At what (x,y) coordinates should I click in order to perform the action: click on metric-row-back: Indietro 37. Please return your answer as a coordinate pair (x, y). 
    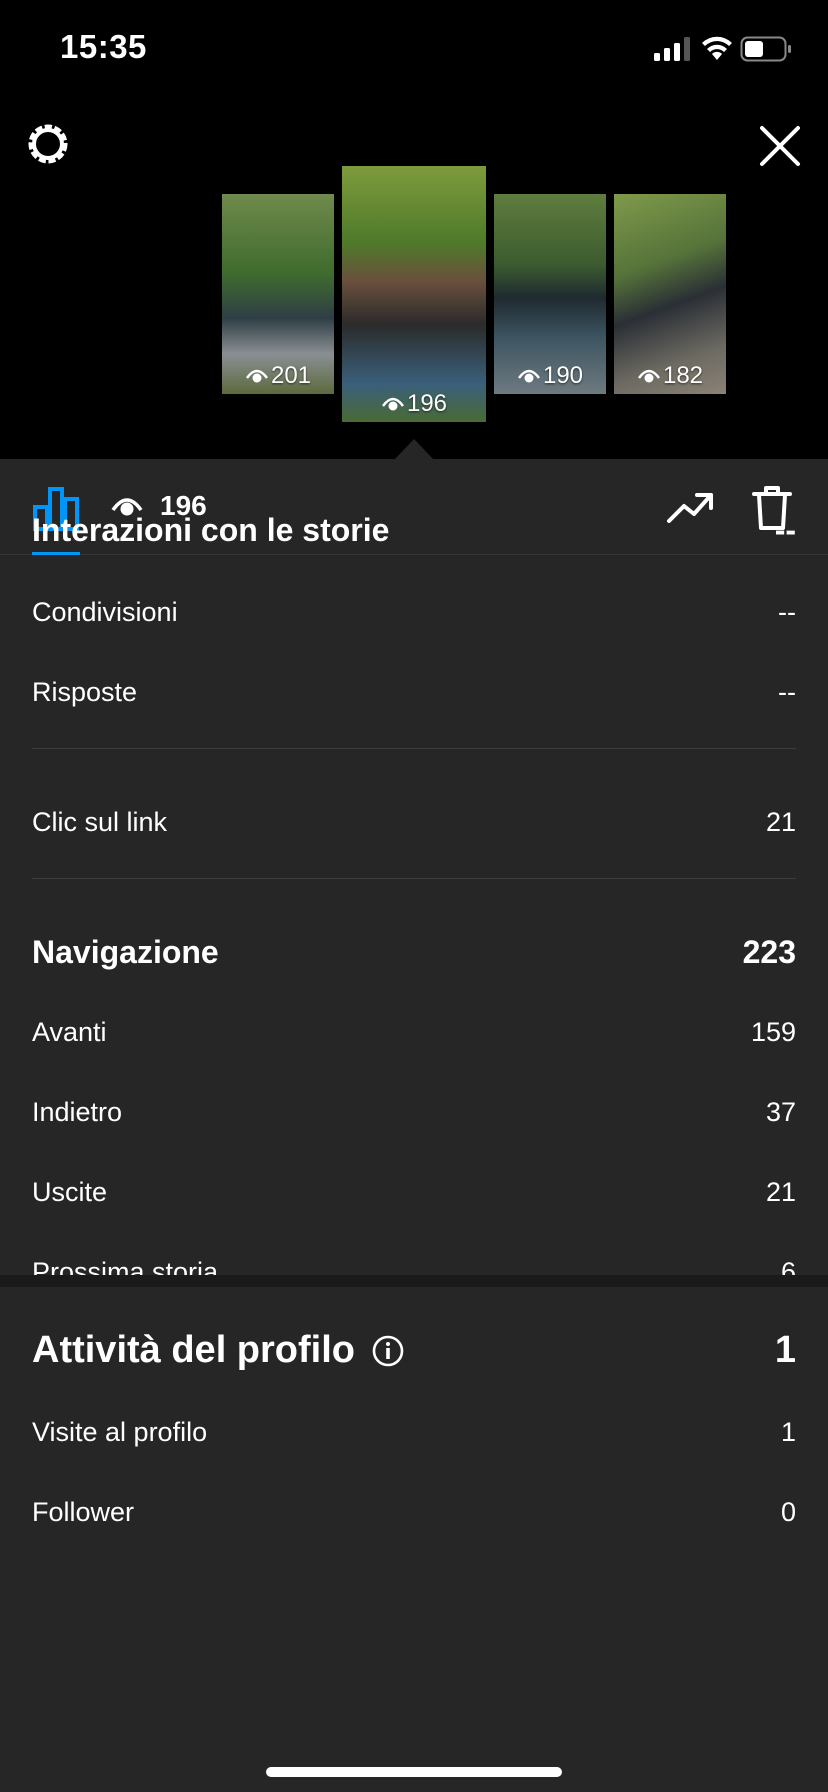
    Looking at the image, I should click on (414, 1112).